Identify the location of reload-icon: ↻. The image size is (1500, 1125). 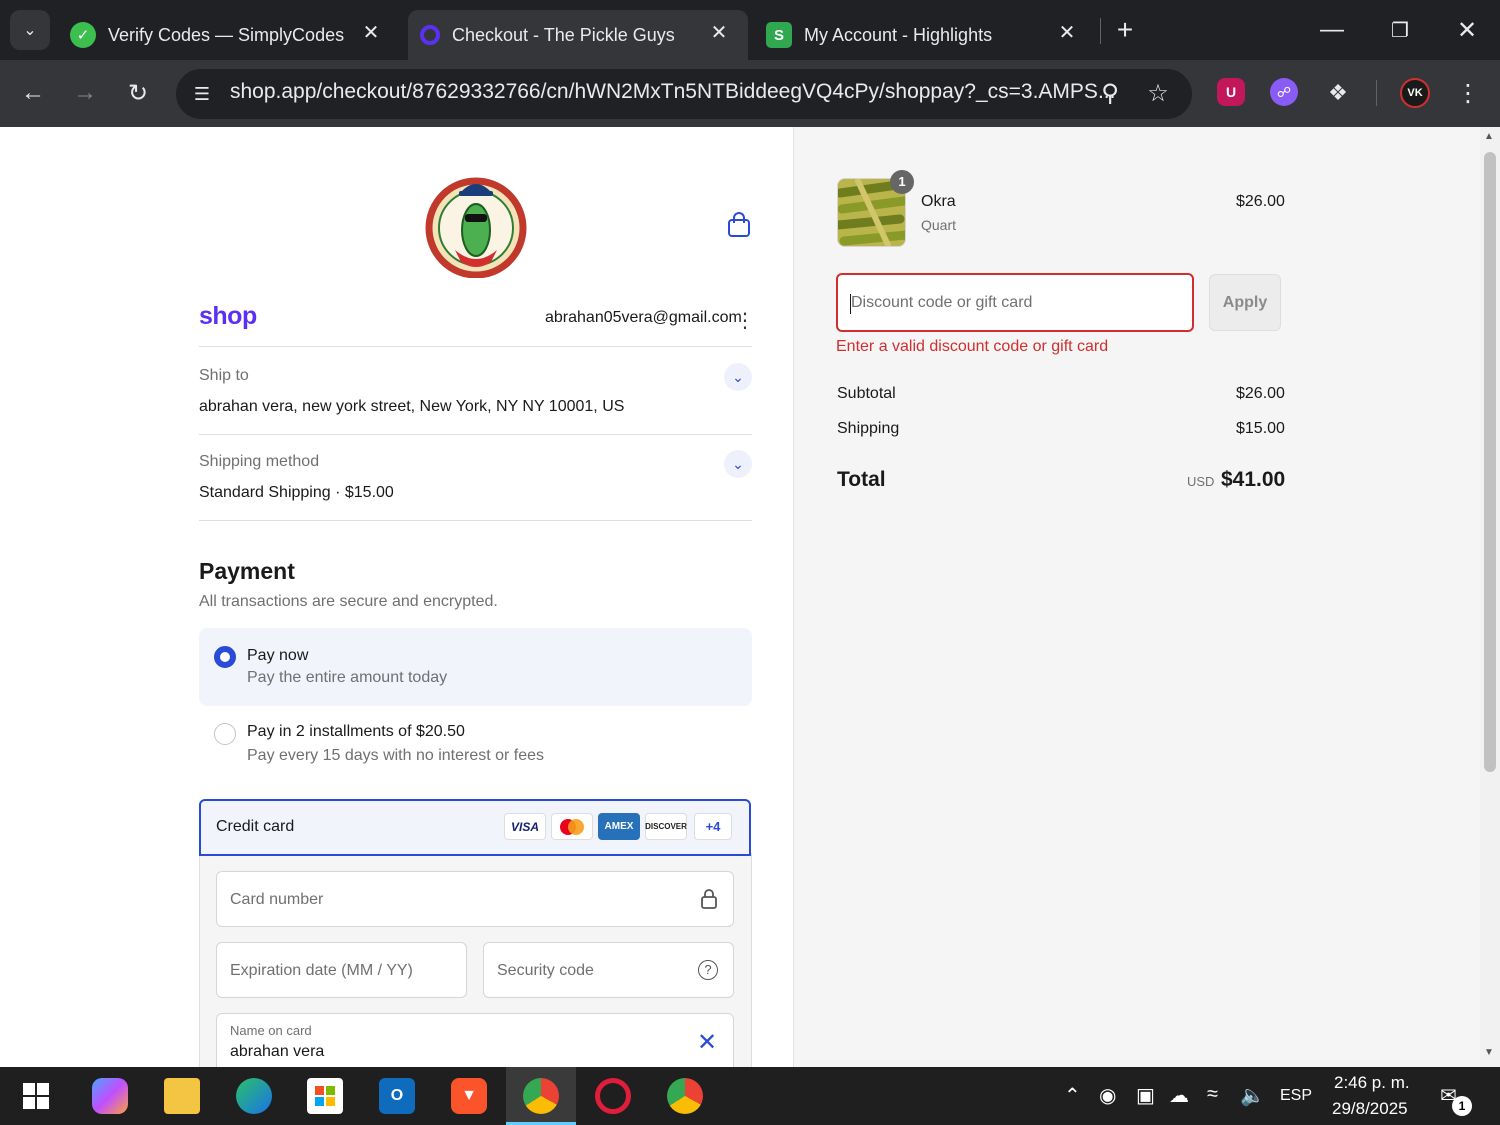
(138, 93).